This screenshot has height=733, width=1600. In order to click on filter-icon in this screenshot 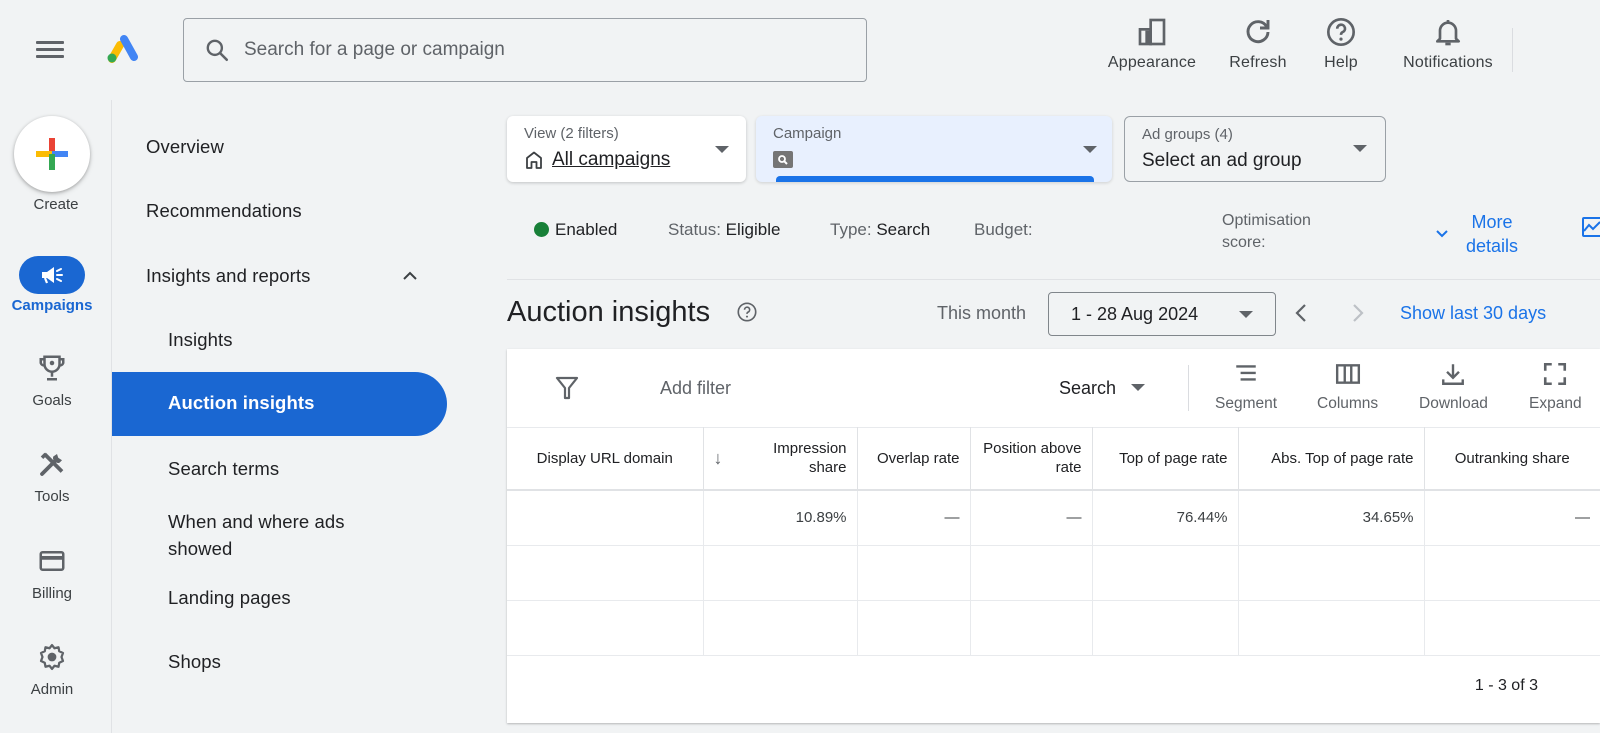, I will do `click(567, 388)`.